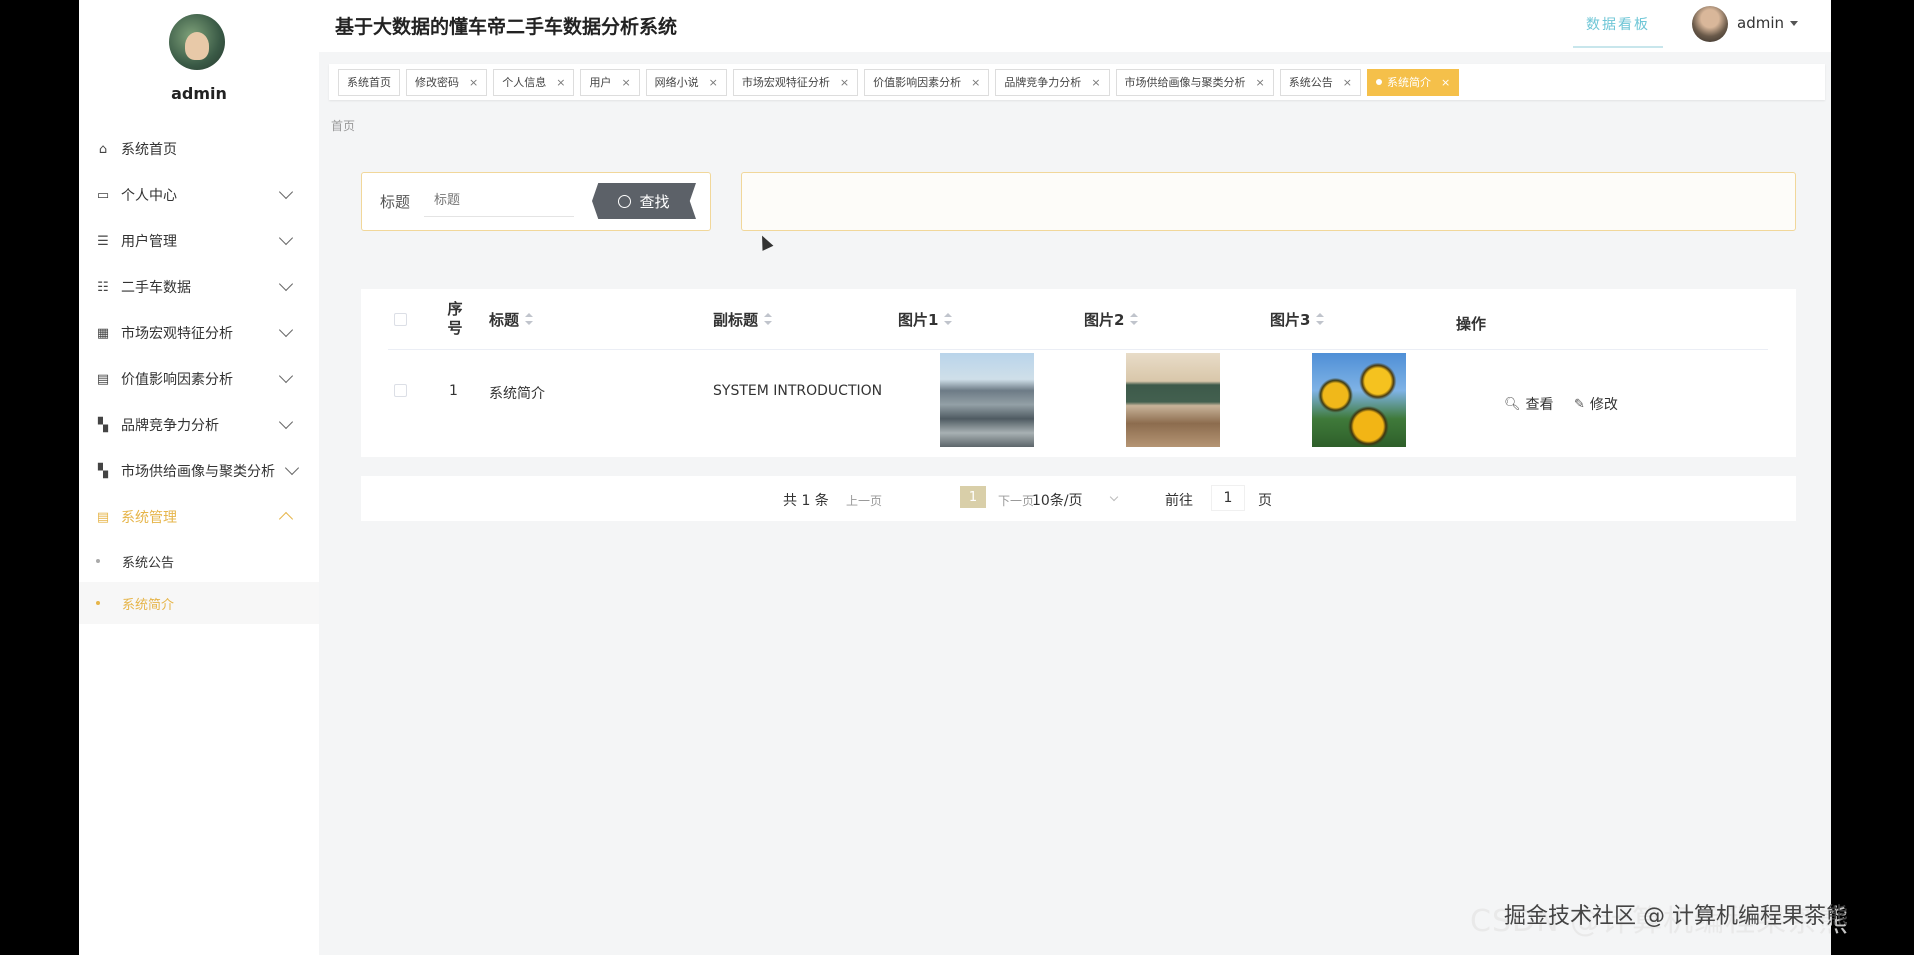 The height and width of the screenshot is (955, 1914). I want to click on tab-system-intro: 系统简介 ×, so click(1413, 82).